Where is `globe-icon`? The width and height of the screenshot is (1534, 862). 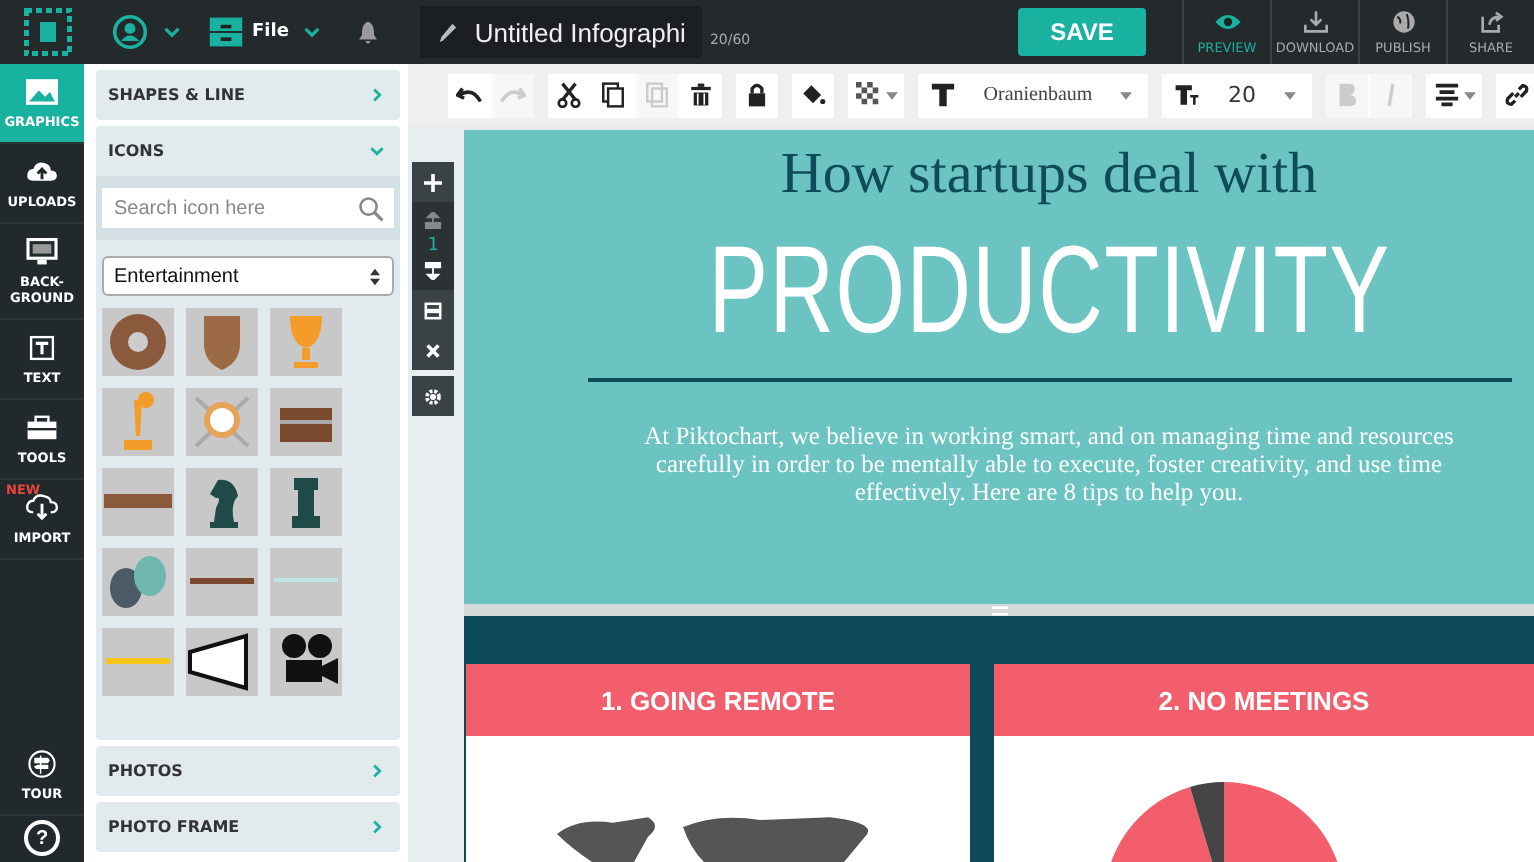 globe-icon is located at coordinates (1403, 21).